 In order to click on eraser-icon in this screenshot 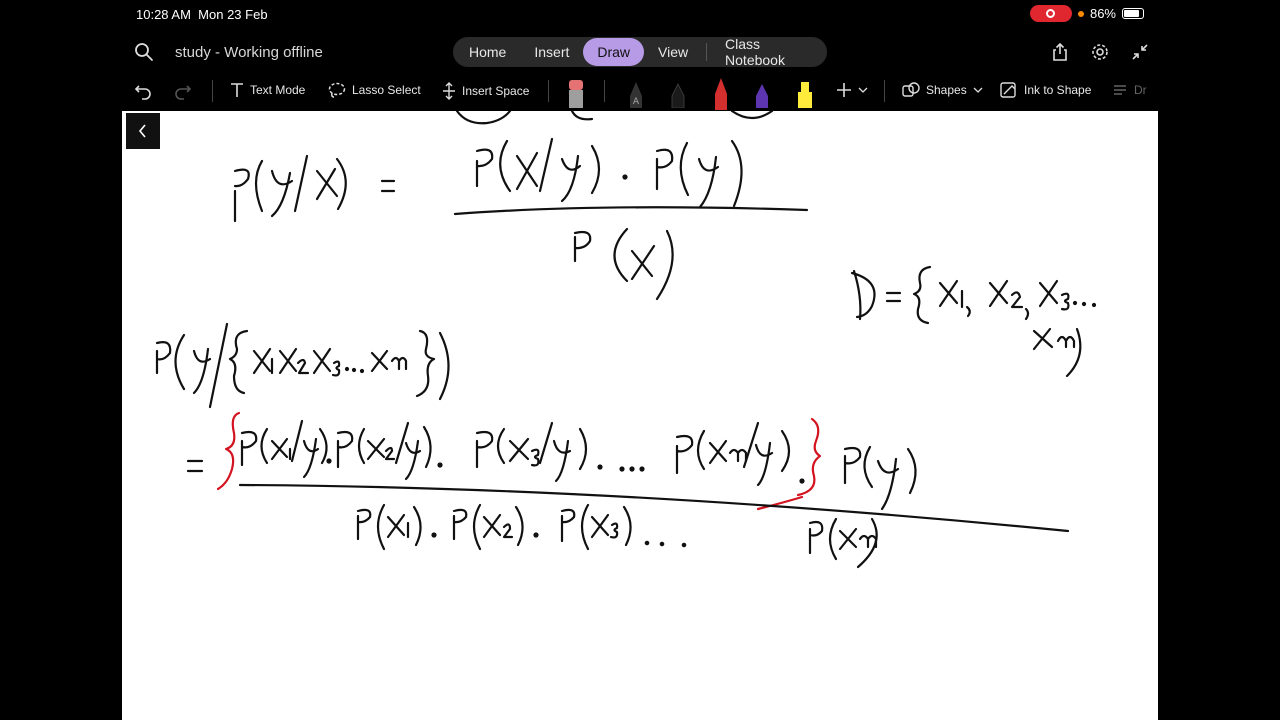, I will do `click(576, 92)`.